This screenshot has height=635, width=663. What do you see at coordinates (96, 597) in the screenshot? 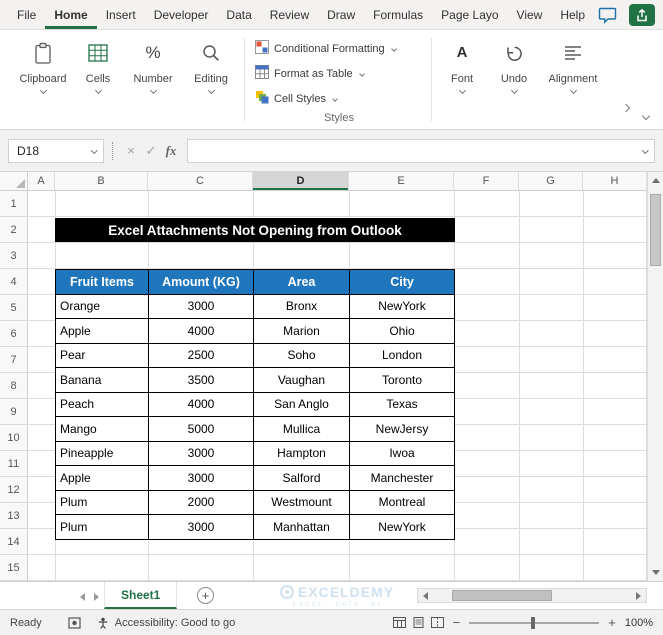
I see `sheet-nav-right-icon` at bounding box center [96, 597].